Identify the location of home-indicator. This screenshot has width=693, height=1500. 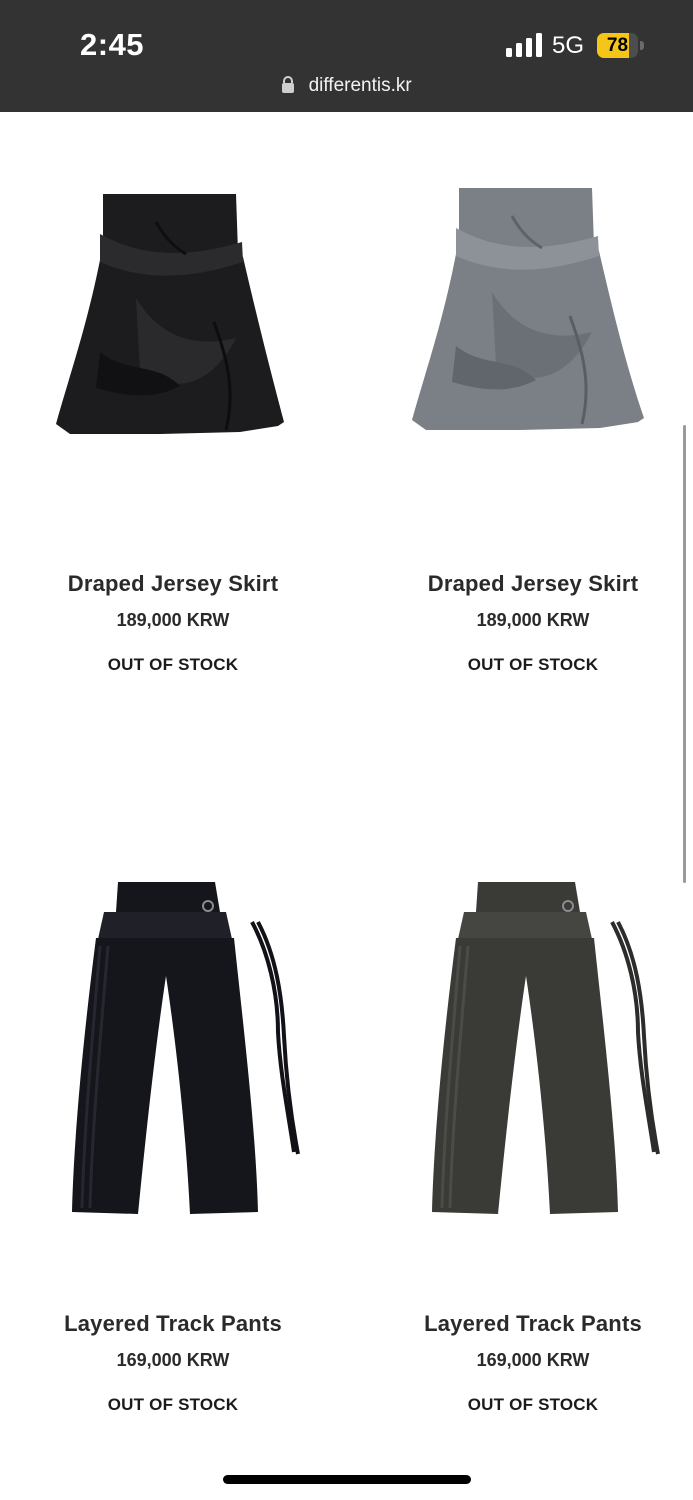
(347, 1479).